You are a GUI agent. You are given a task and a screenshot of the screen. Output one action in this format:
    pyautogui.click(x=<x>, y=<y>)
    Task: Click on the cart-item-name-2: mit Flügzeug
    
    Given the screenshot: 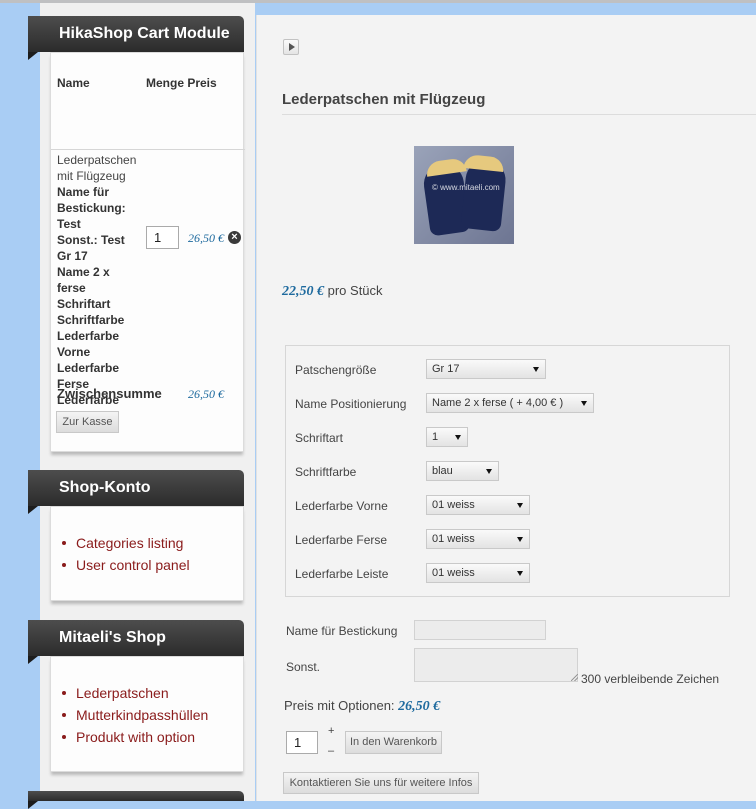 What is the action you would take?
    pyautogui.click(x=91, y=176)
    